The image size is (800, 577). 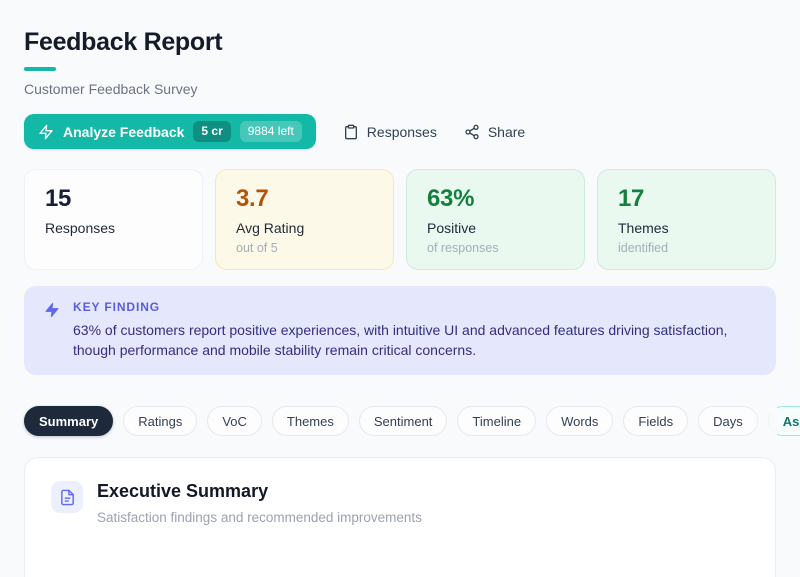 What do you see at coordinates (252, 198) in the screenshot?
I see `stat-value: 3.7` at bounding box center [252, 198].